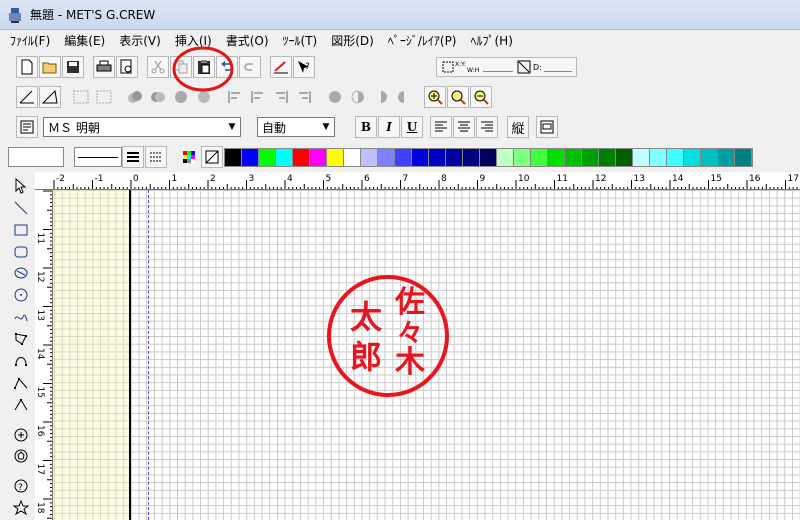  Describe the element at coordinates (304, 67) in the screenshot. I see `context-help-button: ?` at that location.